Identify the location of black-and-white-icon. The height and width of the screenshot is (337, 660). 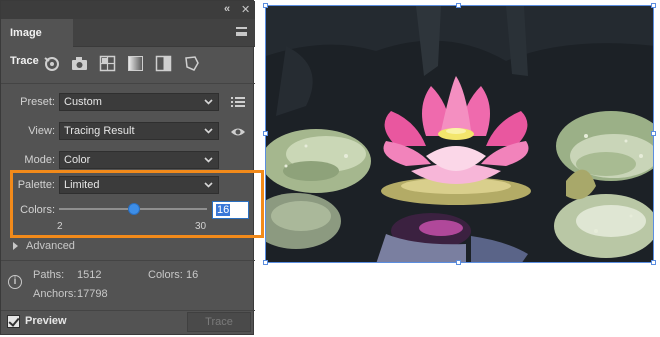
(163, 63).